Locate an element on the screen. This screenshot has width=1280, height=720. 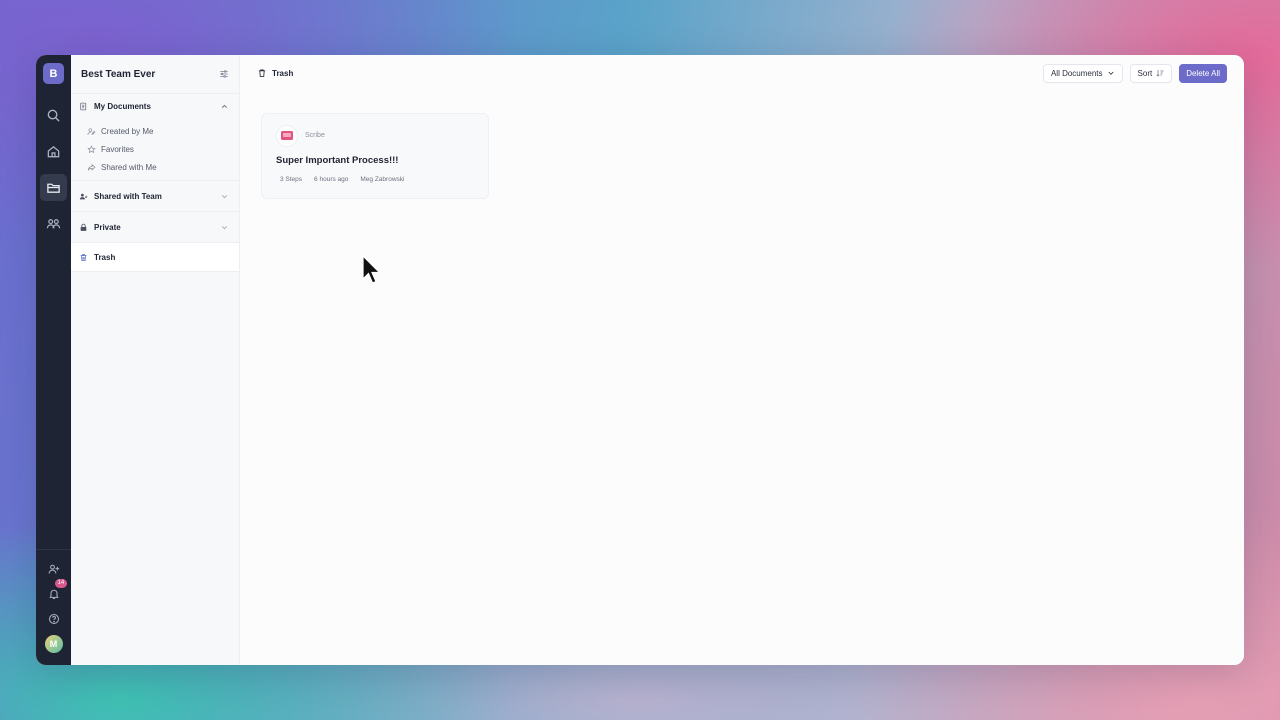
sliders-icon is located at coordinates (224, 74).